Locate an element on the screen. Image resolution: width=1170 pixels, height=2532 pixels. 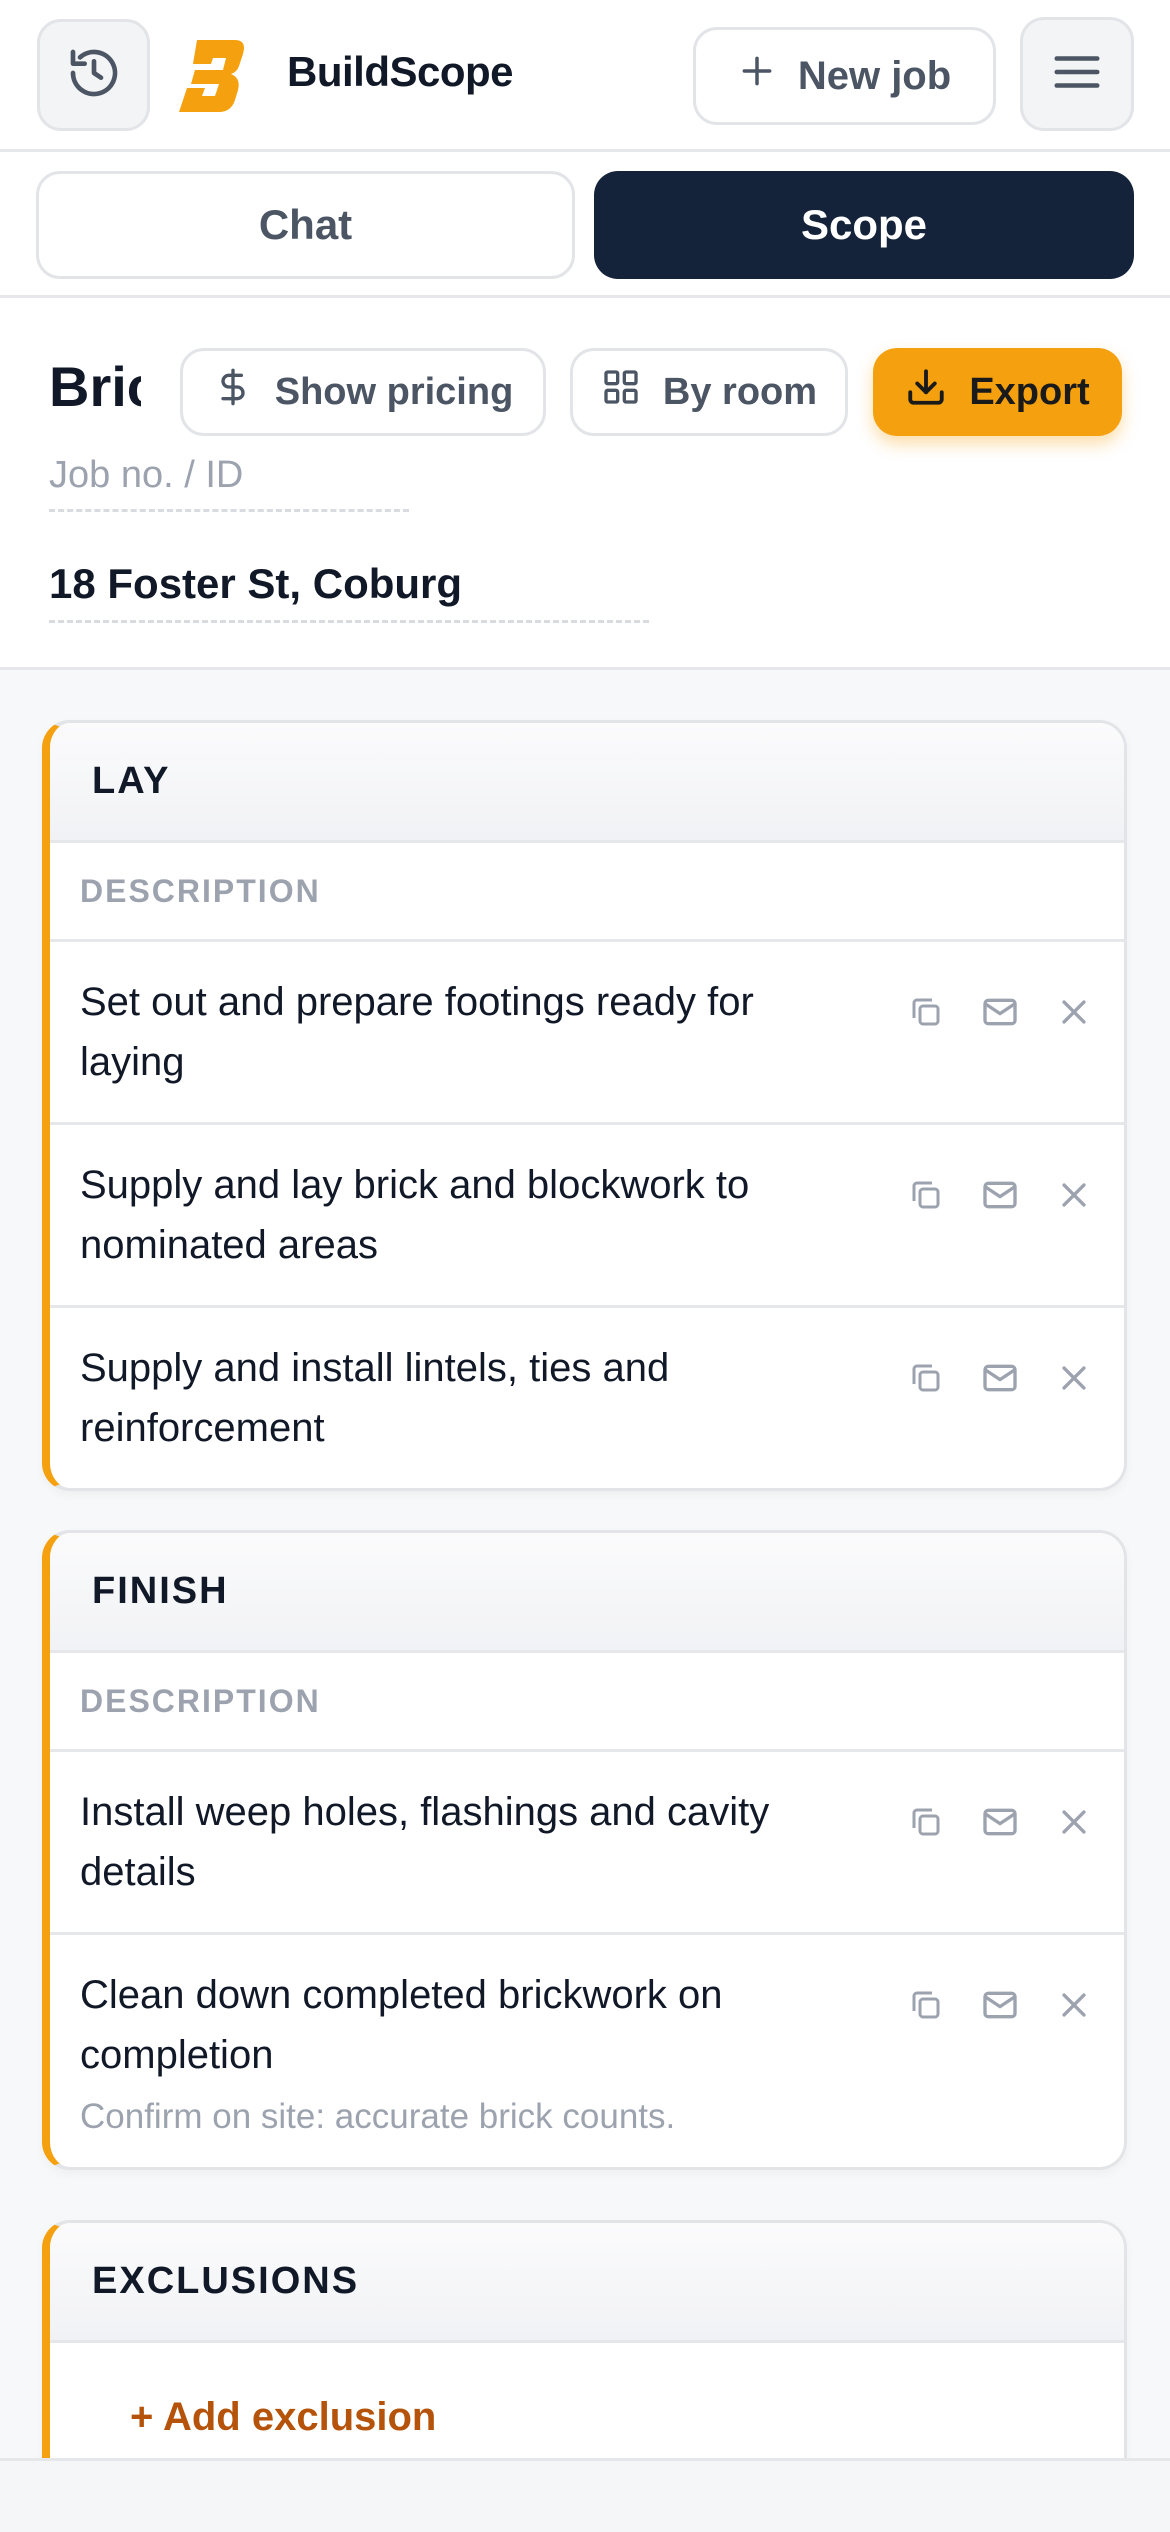
job-title: Bric is located at coordinates (95, 386).